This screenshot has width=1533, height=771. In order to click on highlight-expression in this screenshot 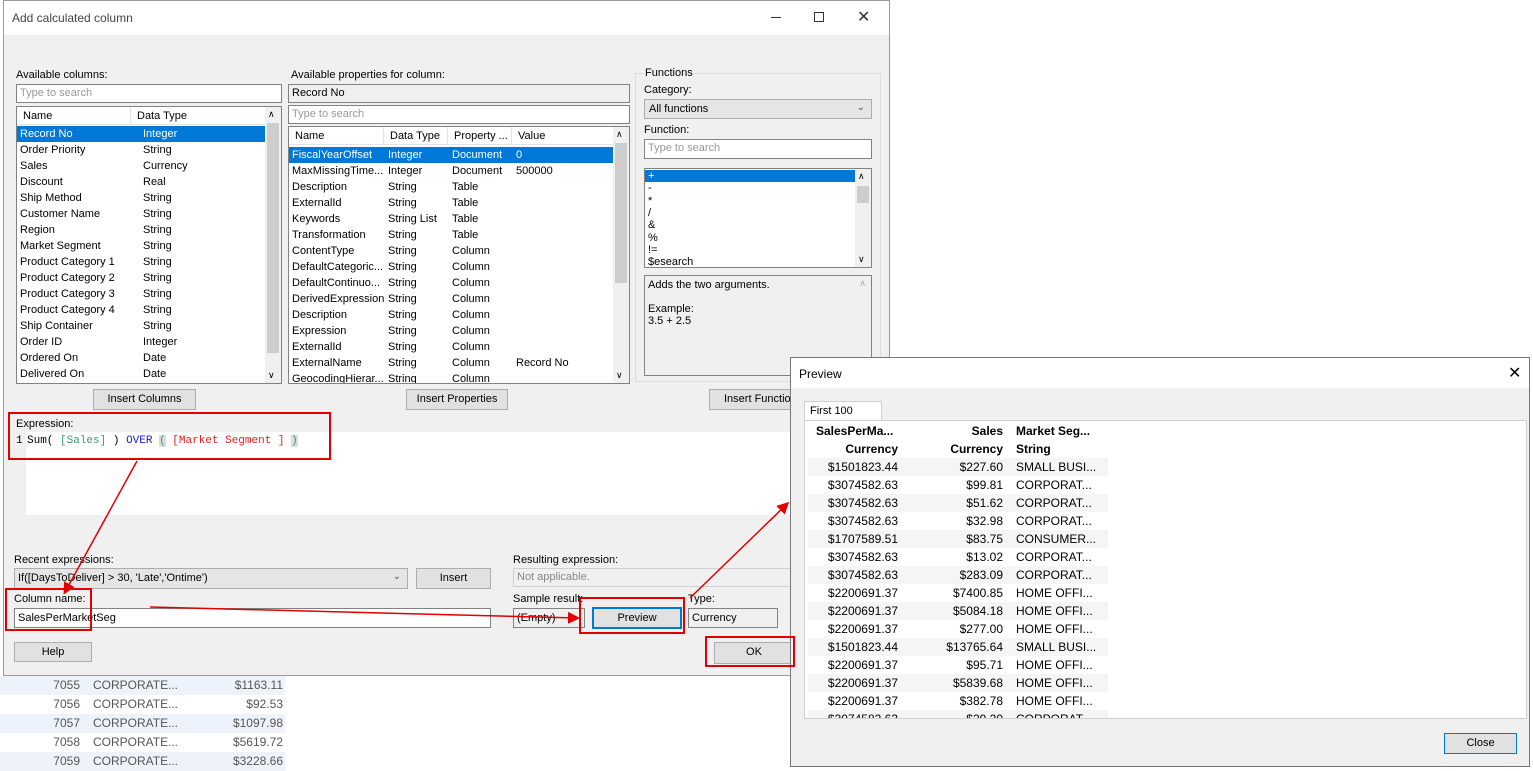, I will do `click(169, 436)`.